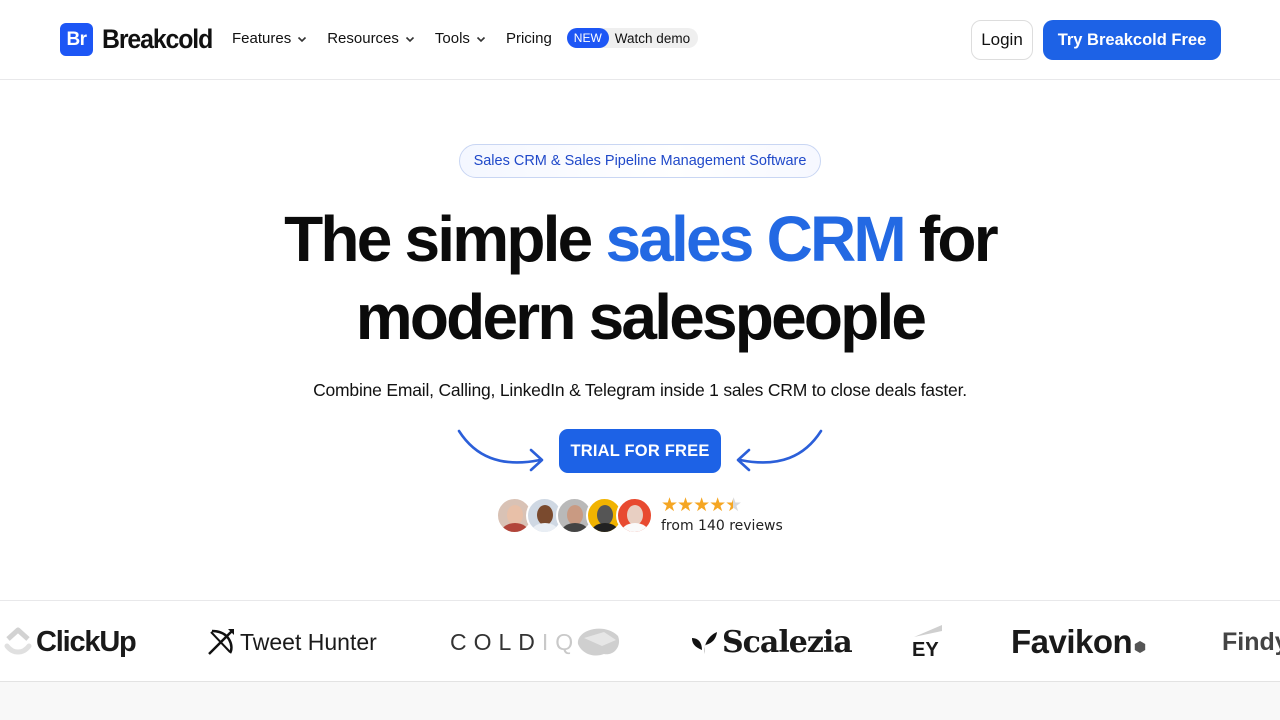 The width and height of the screenshot is (1280, 720). What do you see at coordinates (363, 38) in the screenshot?
I see `nav-resources-label: Resources` at bounding box center [363, 38].